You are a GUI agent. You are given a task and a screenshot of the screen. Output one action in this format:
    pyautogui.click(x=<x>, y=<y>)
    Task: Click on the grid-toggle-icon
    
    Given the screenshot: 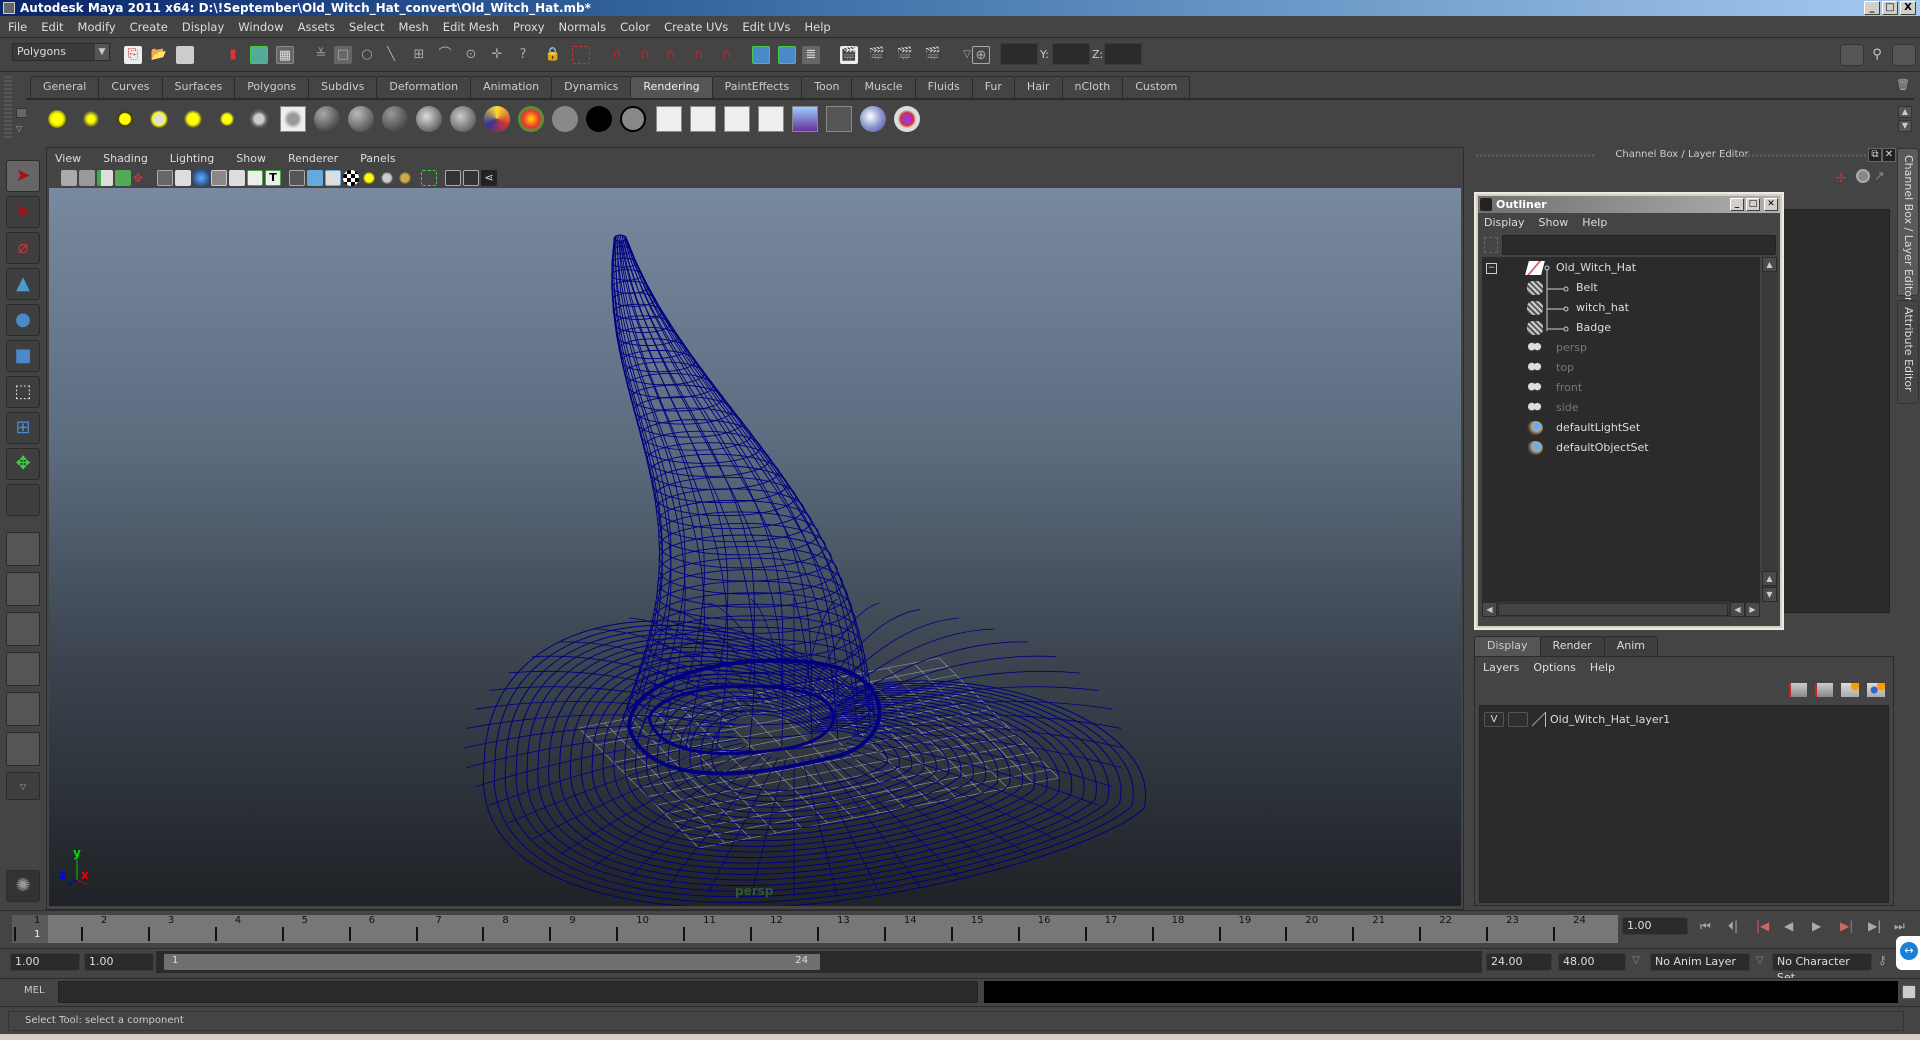 What is the action you would take?
    pyautogui.click(x=165, y=178)
    